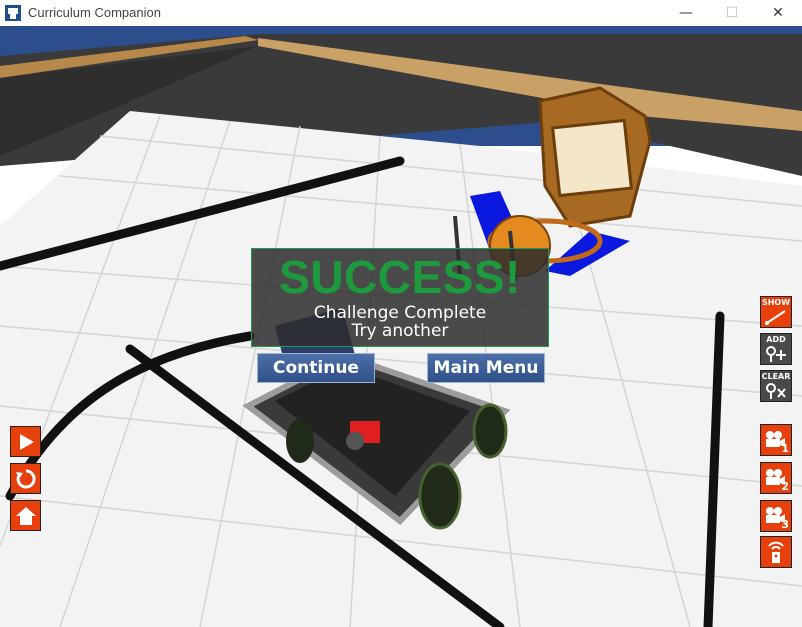 This screenshot has width=802, height=627. I want to click on add-waypoint-button: ADD, so click(776, 349).